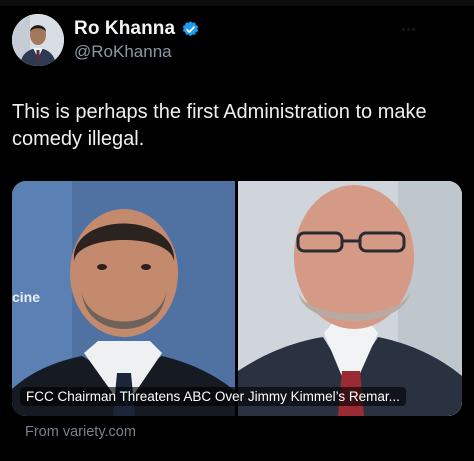 This screenshot has width=474, height=461. Describe the element at coordinates (80, 432) in the screenshot. I see `link-source: From variety.com` at that location.